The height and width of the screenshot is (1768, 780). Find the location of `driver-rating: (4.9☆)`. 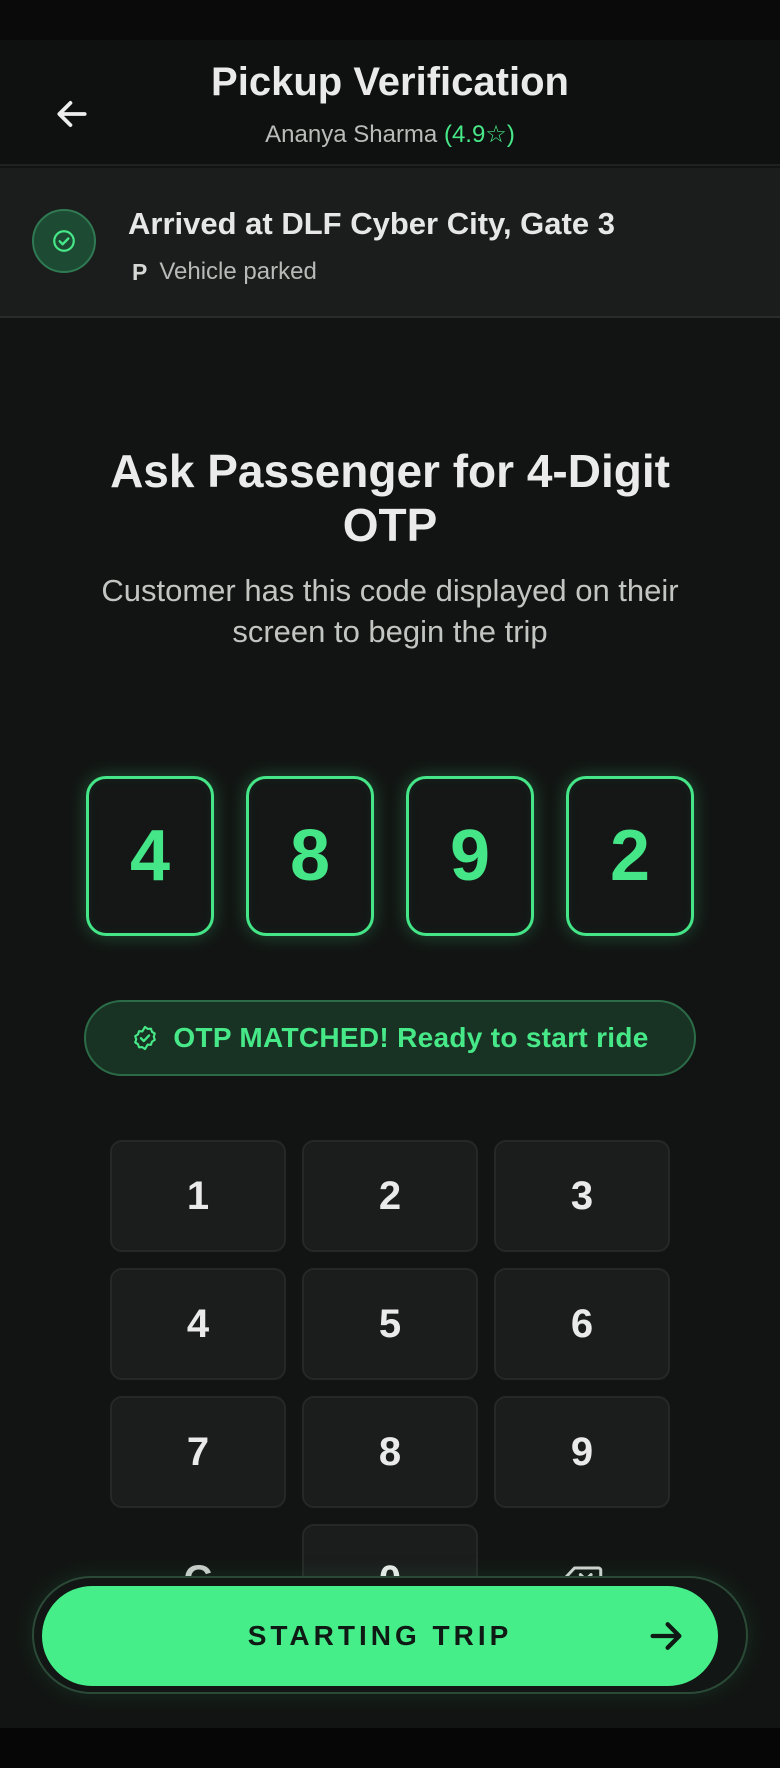

driver-rating: (4.9☆) is located at coordinates (479, 134).